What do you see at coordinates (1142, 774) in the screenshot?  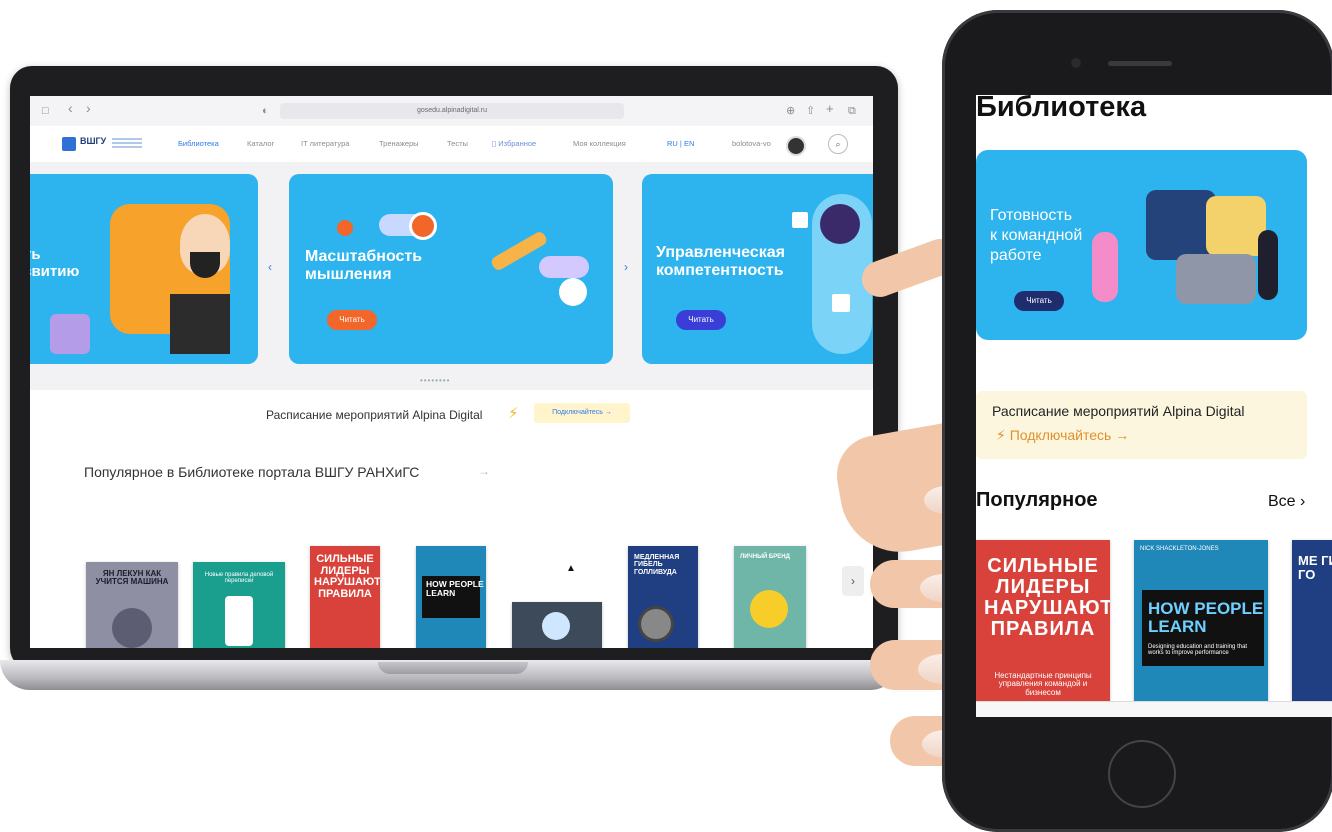 I see `home-button` at bounding box center [1142, 774].